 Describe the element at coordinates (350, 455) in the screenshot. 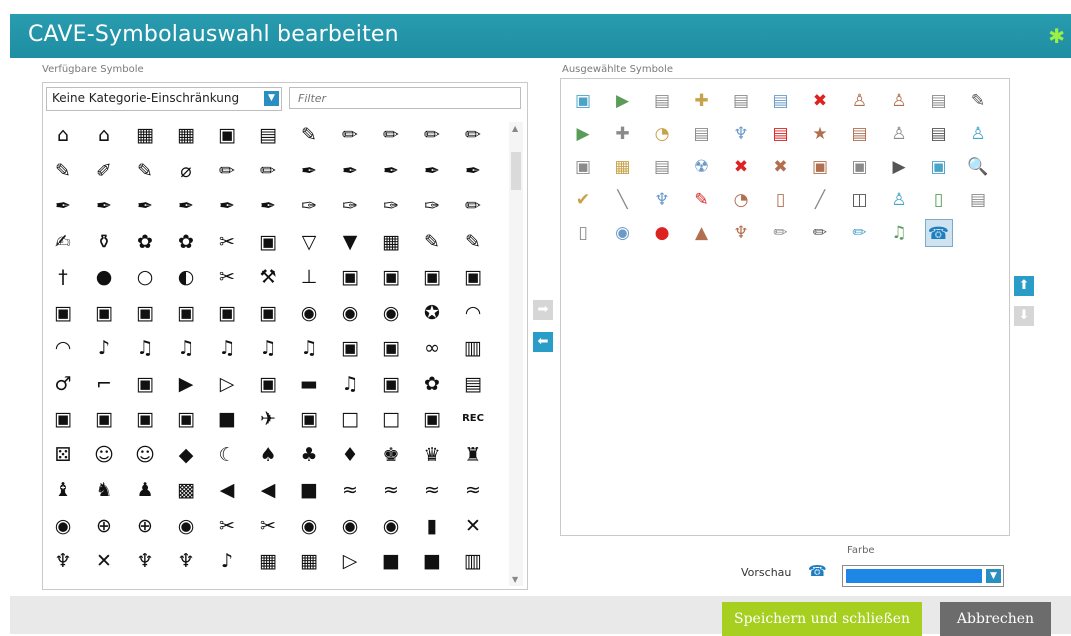

I see `available-symbol-item: ♦` at that location.